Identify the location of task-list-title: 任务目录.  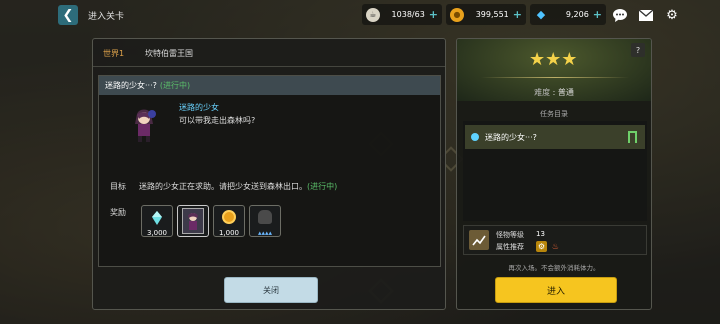
(554, 114).